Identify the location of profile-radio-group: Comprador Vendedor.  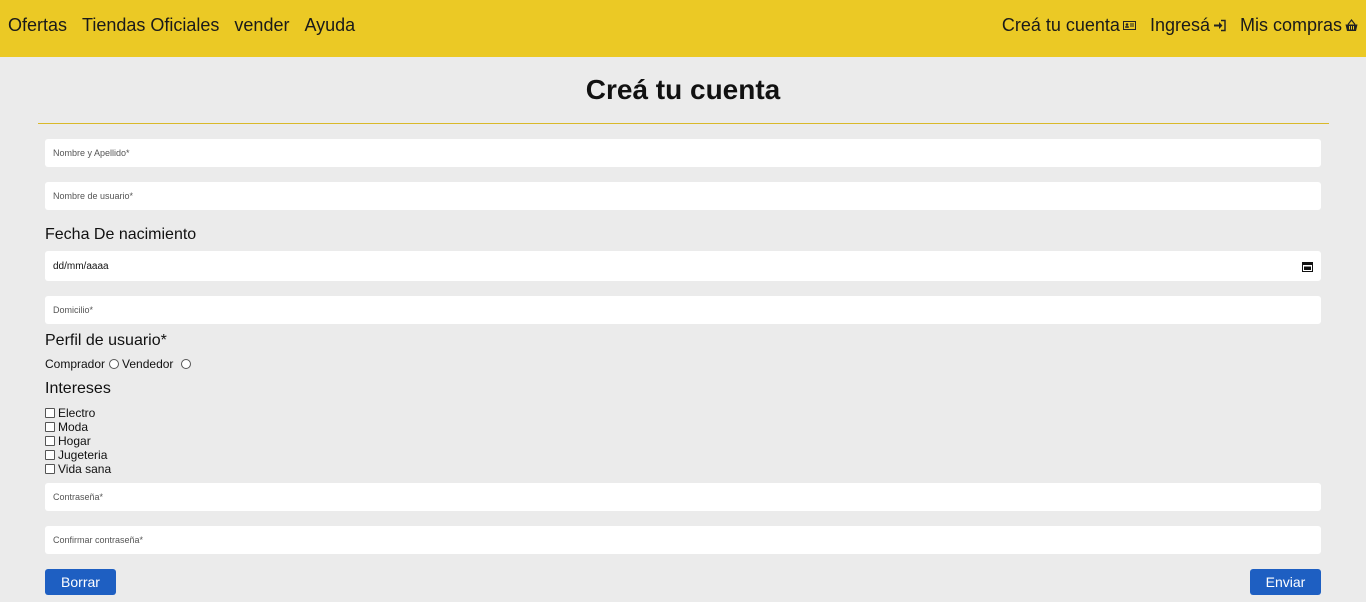
(119, 364).